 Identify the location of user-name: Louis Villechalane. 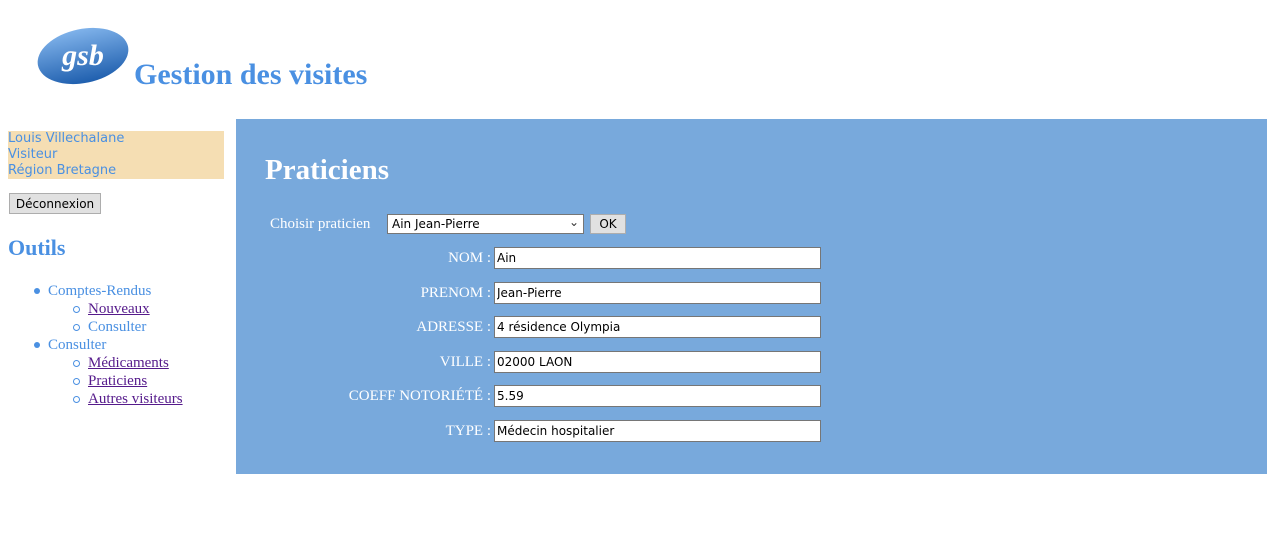
(66, 138).